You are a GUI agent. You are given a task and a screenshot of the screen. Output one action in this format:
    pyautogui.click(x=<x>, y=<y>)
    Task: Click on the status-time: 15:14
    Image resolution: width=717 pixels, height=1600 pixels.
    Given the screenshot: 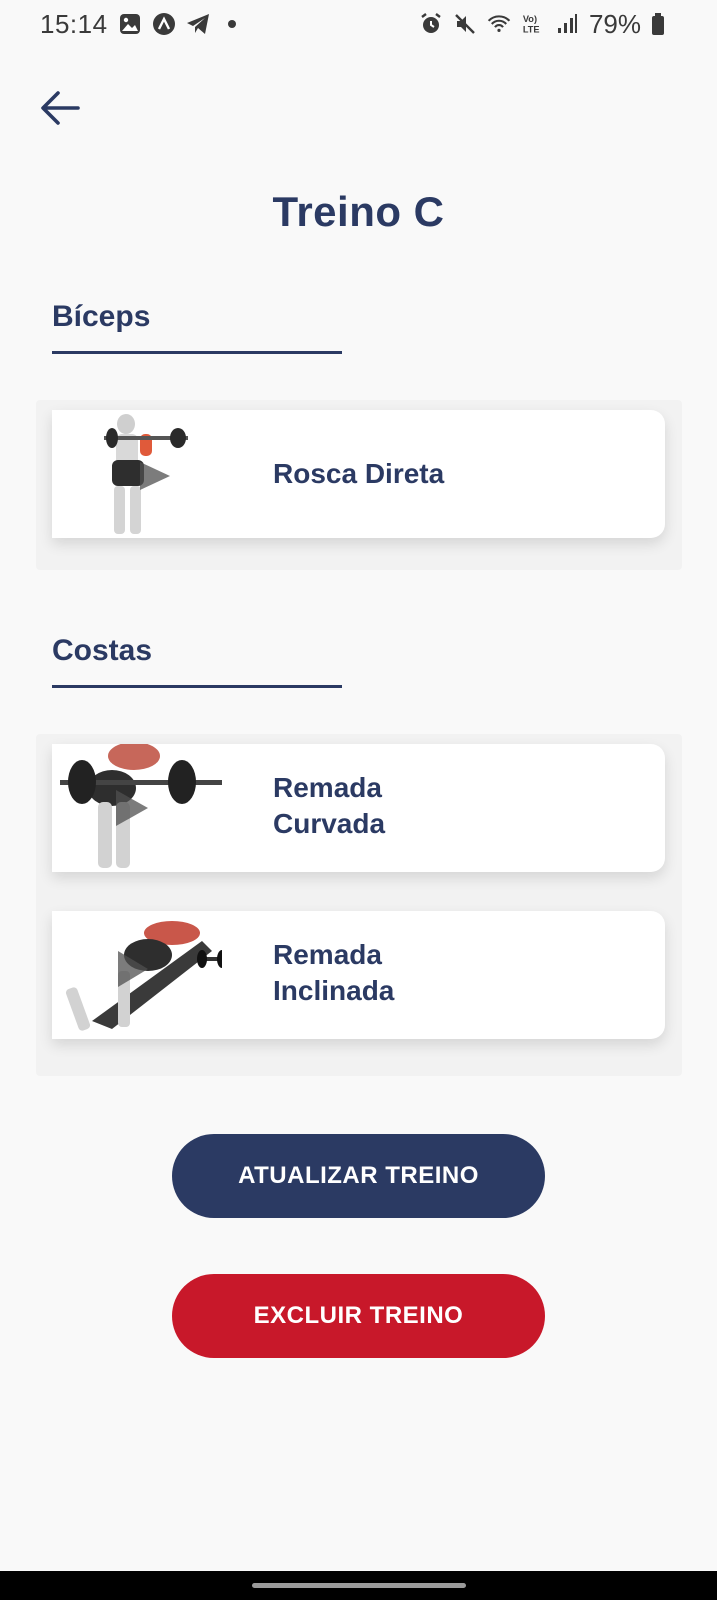 What is the action you would take?
    pyautogui.click(x=74, y=23)
    